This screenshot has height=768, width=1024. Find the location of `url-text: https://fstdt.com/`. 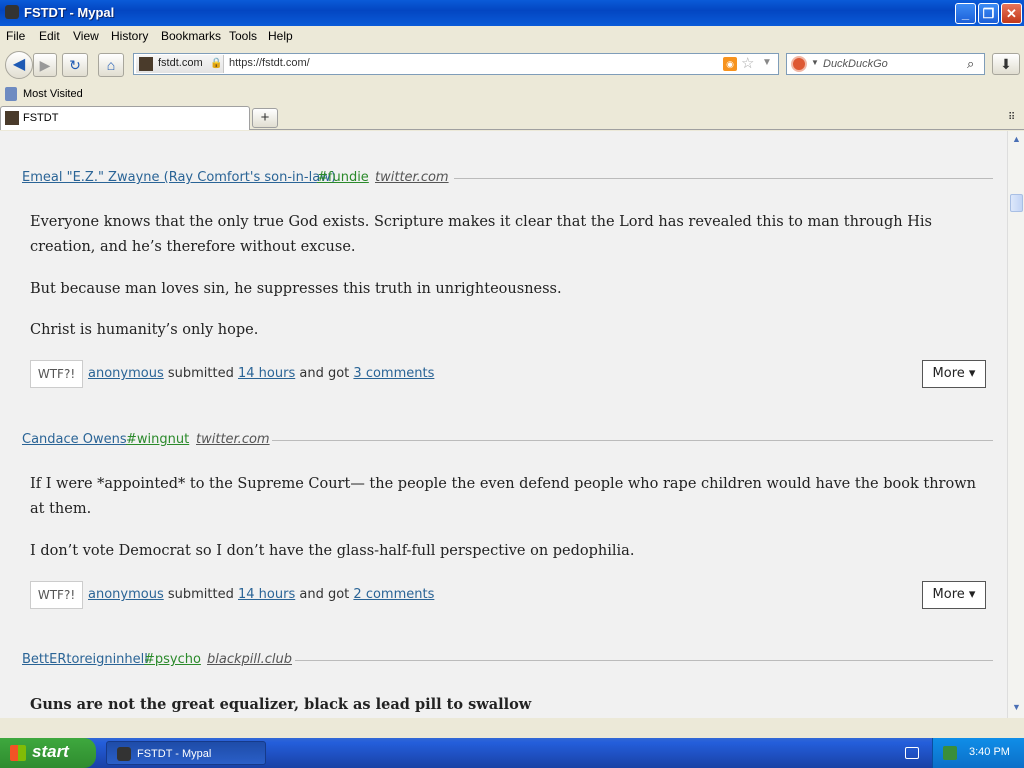

url-text: https://fstdt.com/ is located at coordinates (269, 63).